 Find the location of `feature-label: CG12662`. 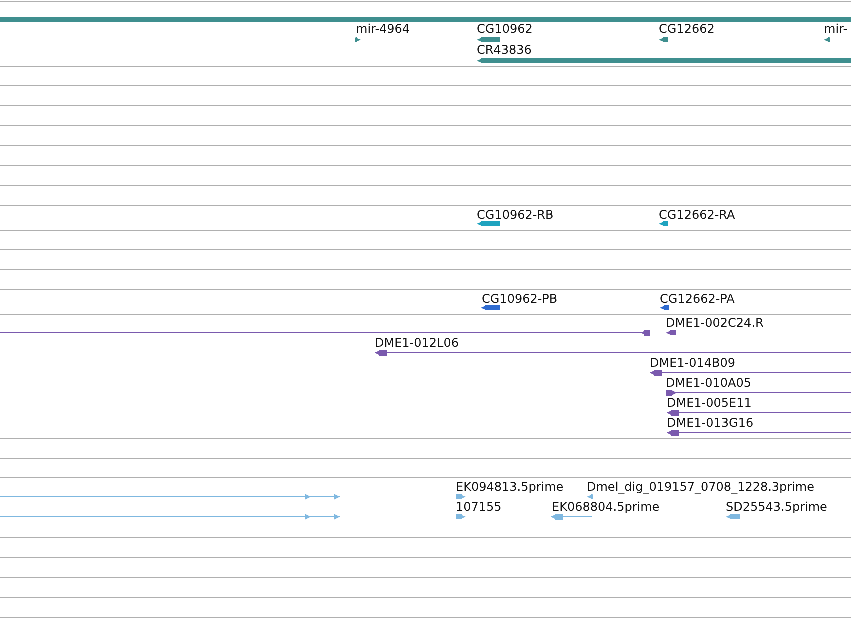

feature-label: CG12662 is located at coordinates (687, 29).